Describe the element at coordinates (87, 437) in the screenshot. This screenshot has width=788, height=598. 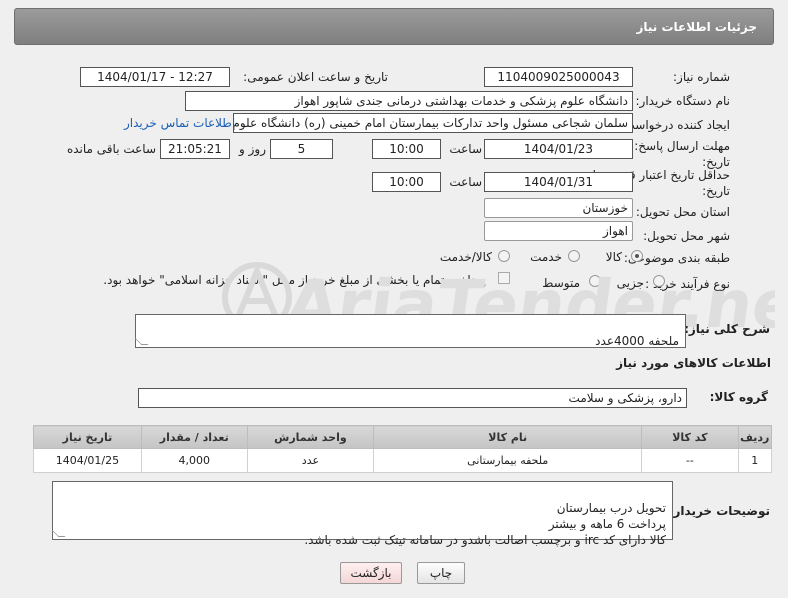
I see `col-date-header: تاریخ نیاز` at that location.